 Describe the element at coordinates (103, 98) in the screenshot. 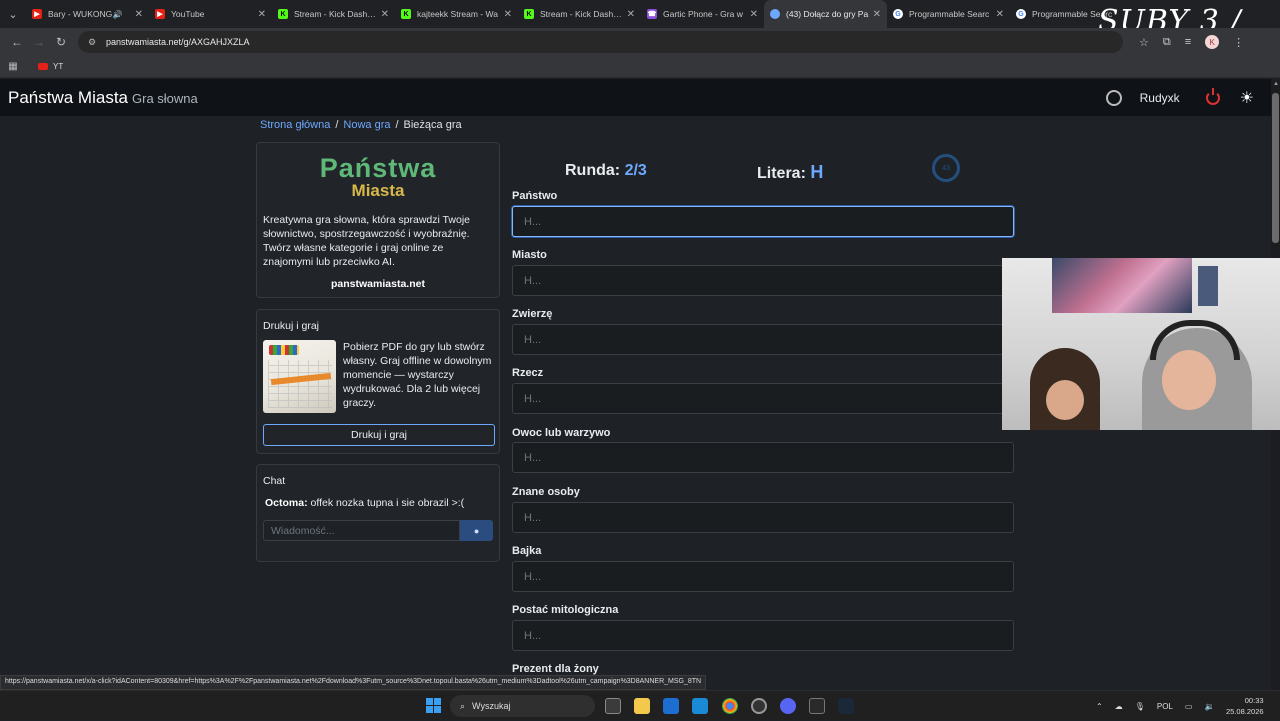

I see `site-brand: Państwa Miasta Gra słowna` at that location.